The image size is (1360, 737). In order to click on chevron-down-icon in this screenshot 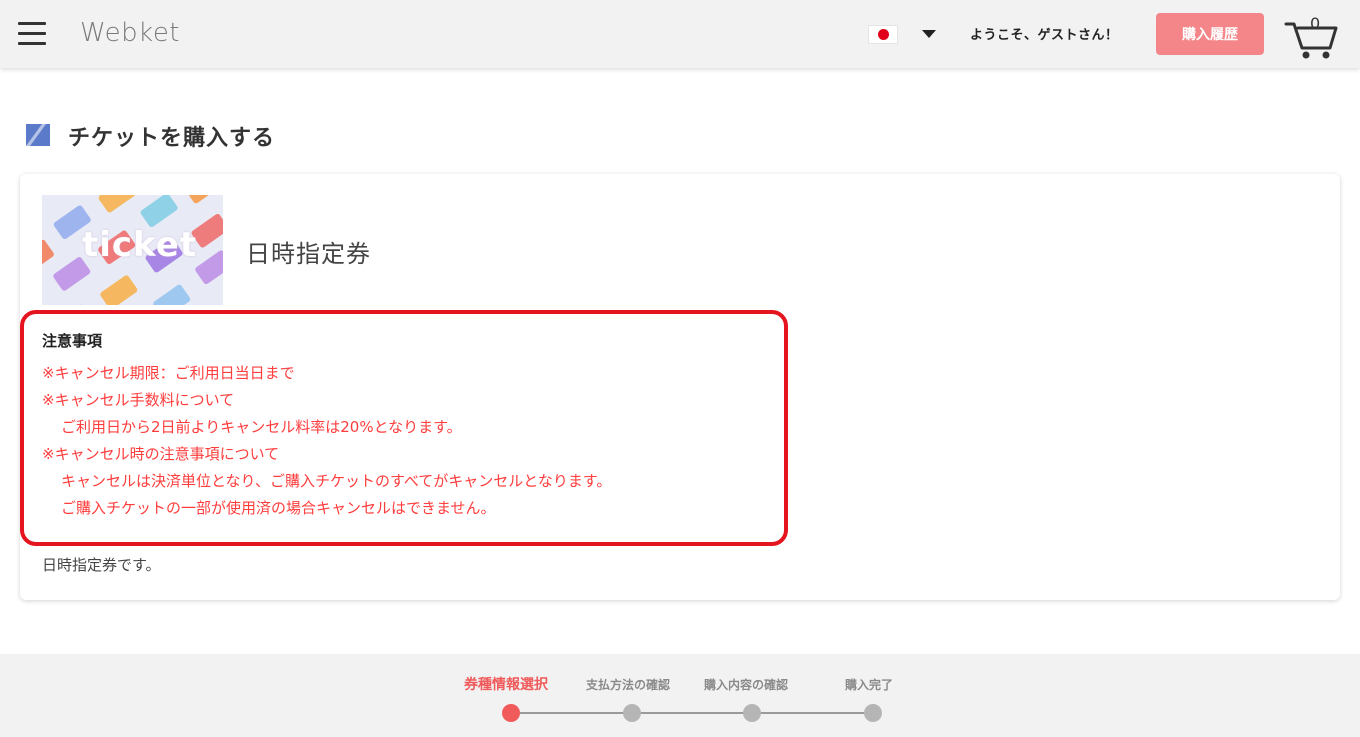, I will do `click(929, 34)`.